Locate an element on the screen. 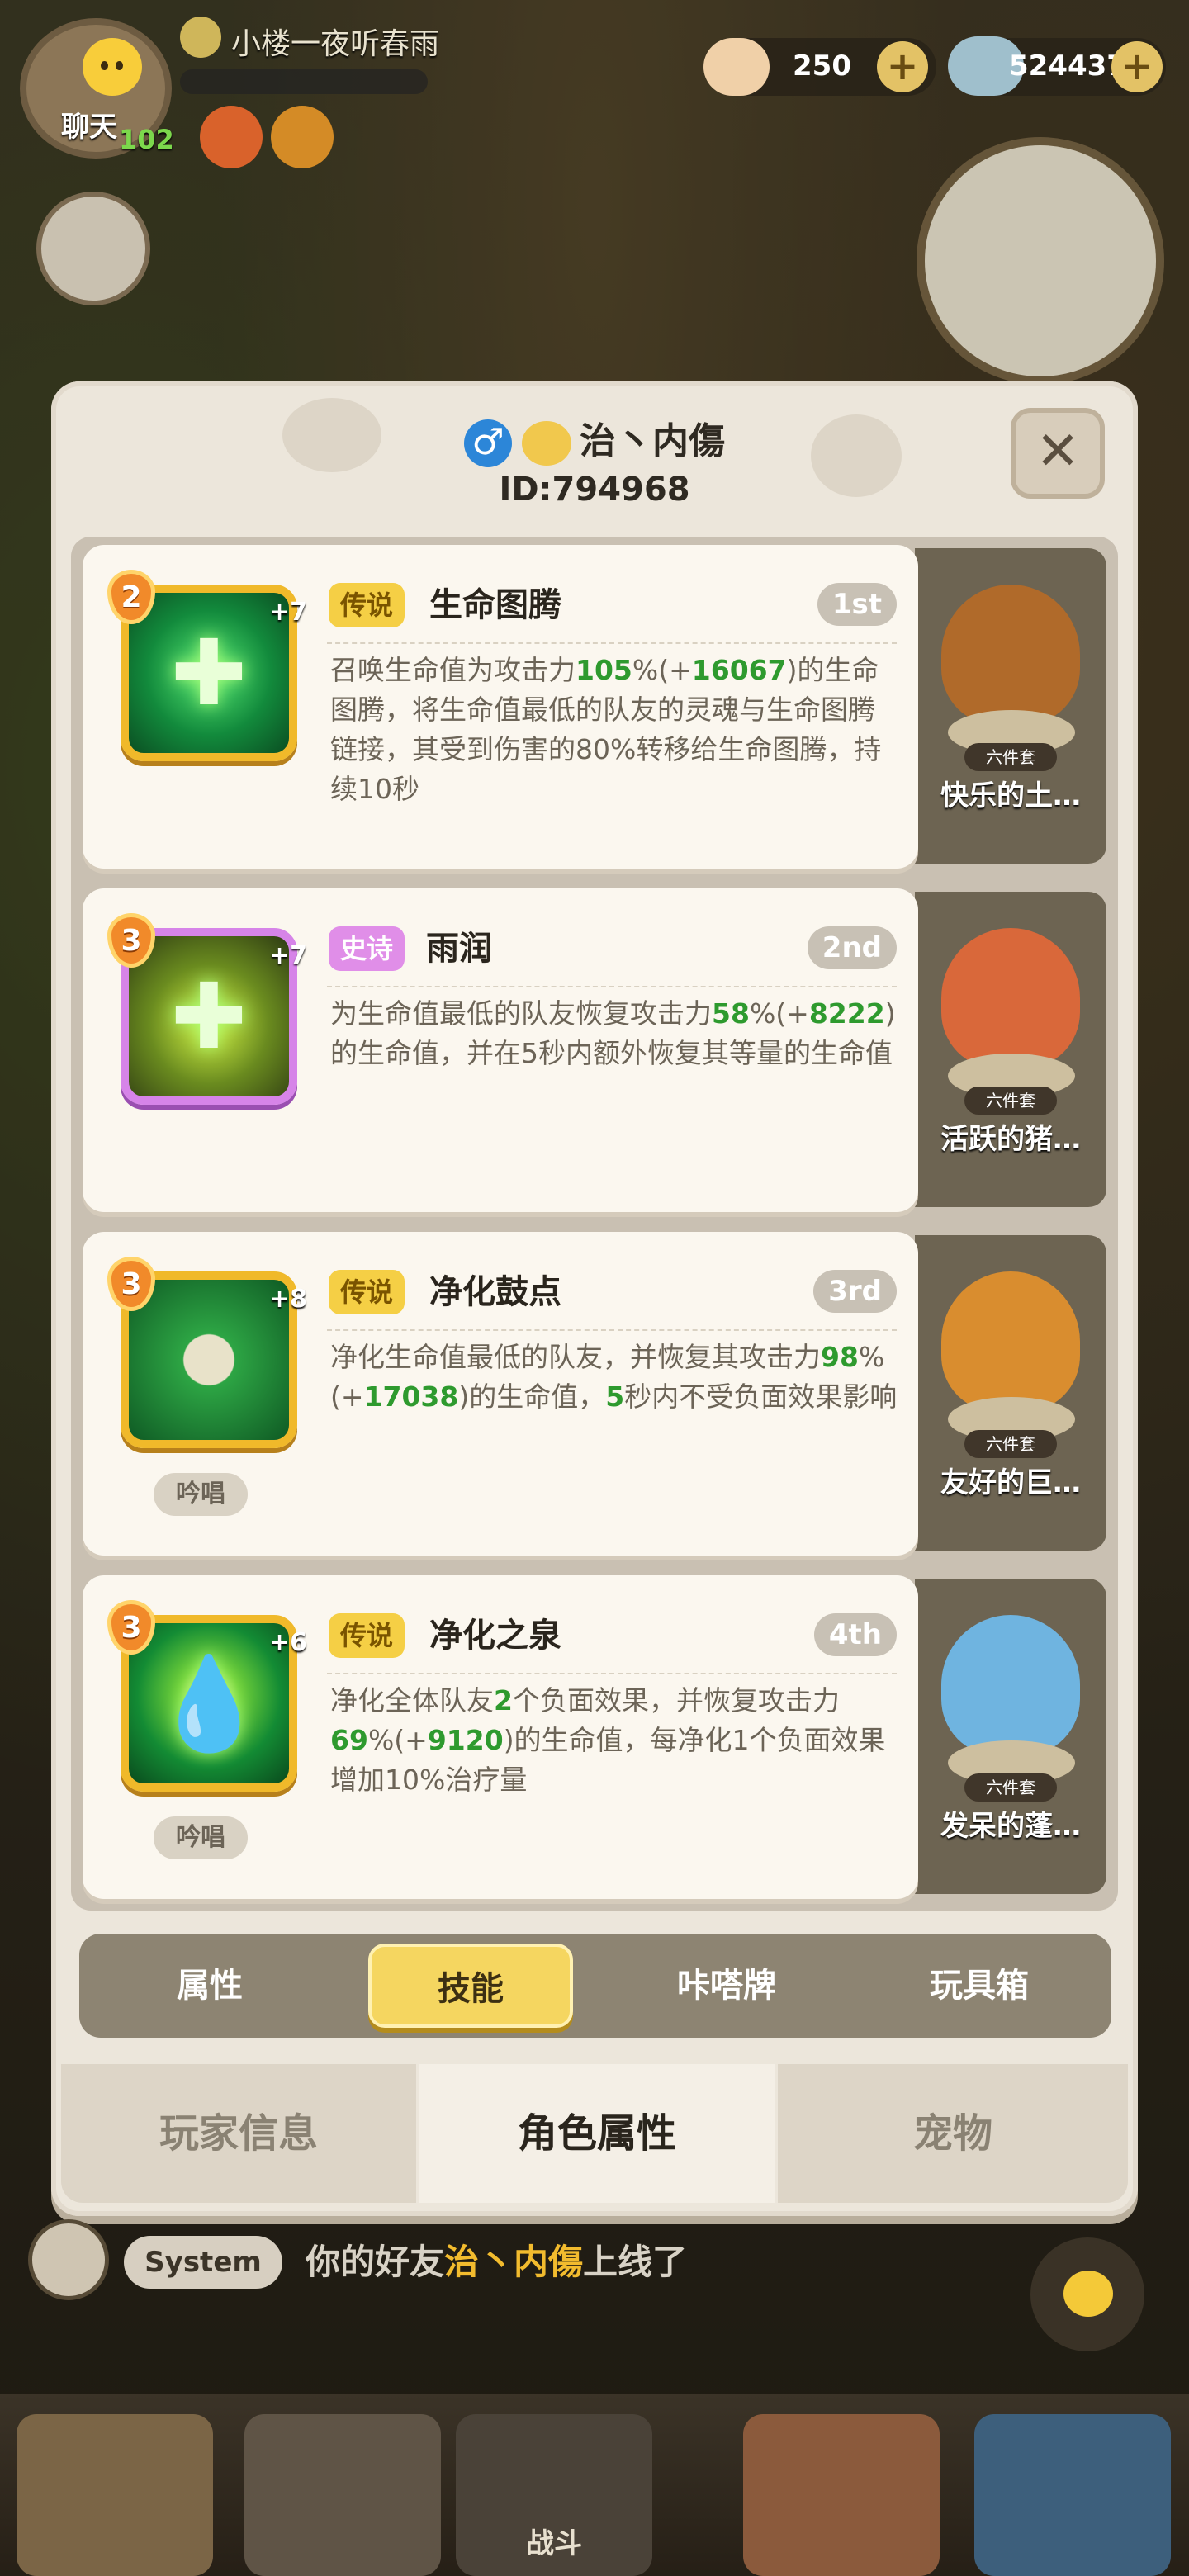 The width and height of the screenshot is (1189, 2576). highlight-value: 2 is located at coordinates (503, 1700).